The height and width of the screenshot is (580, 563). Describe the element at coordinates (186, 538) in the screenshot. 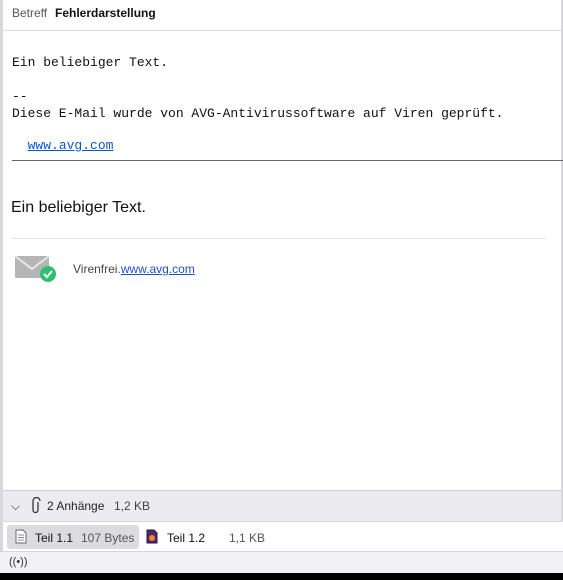

I see `attachment-name: Teil 1.2` at that location.